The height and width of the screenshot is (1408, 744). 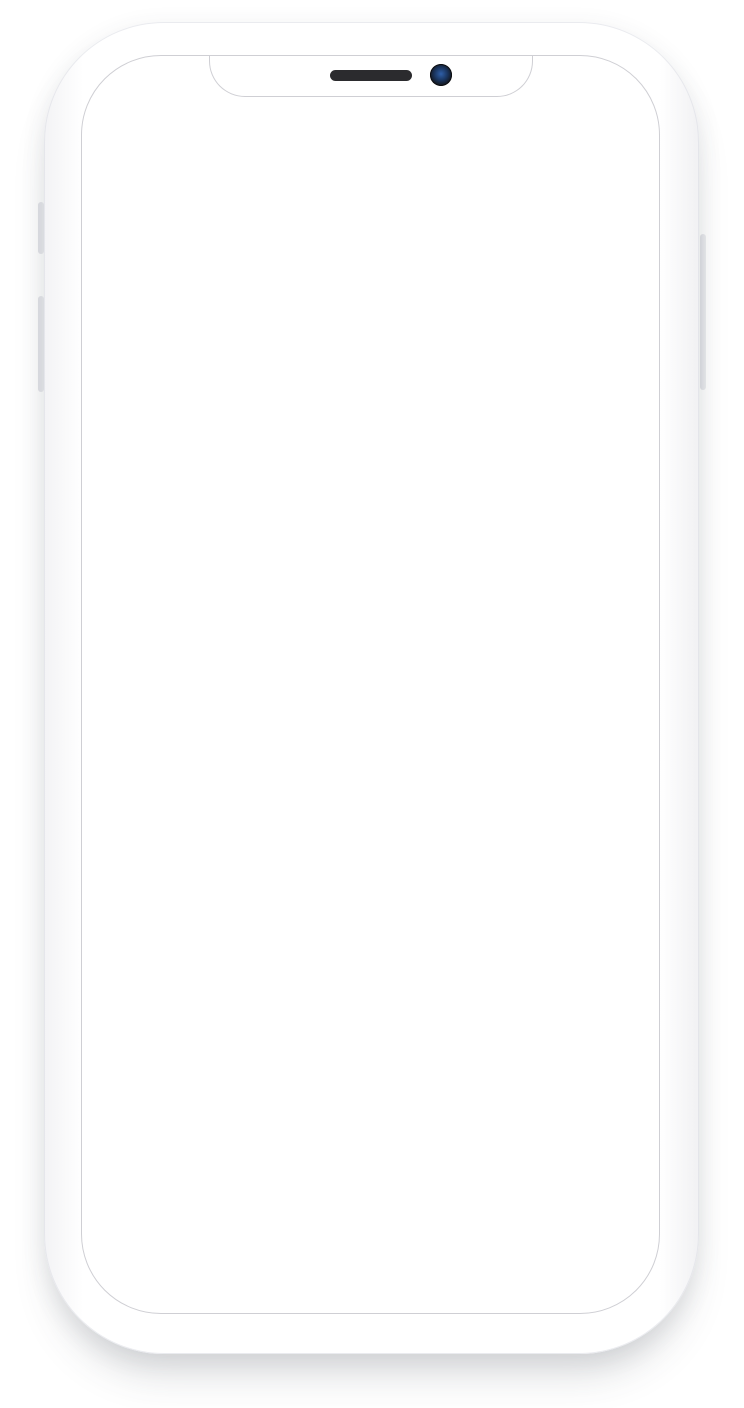 I want to click on power-button, so click(x=703, y=312).